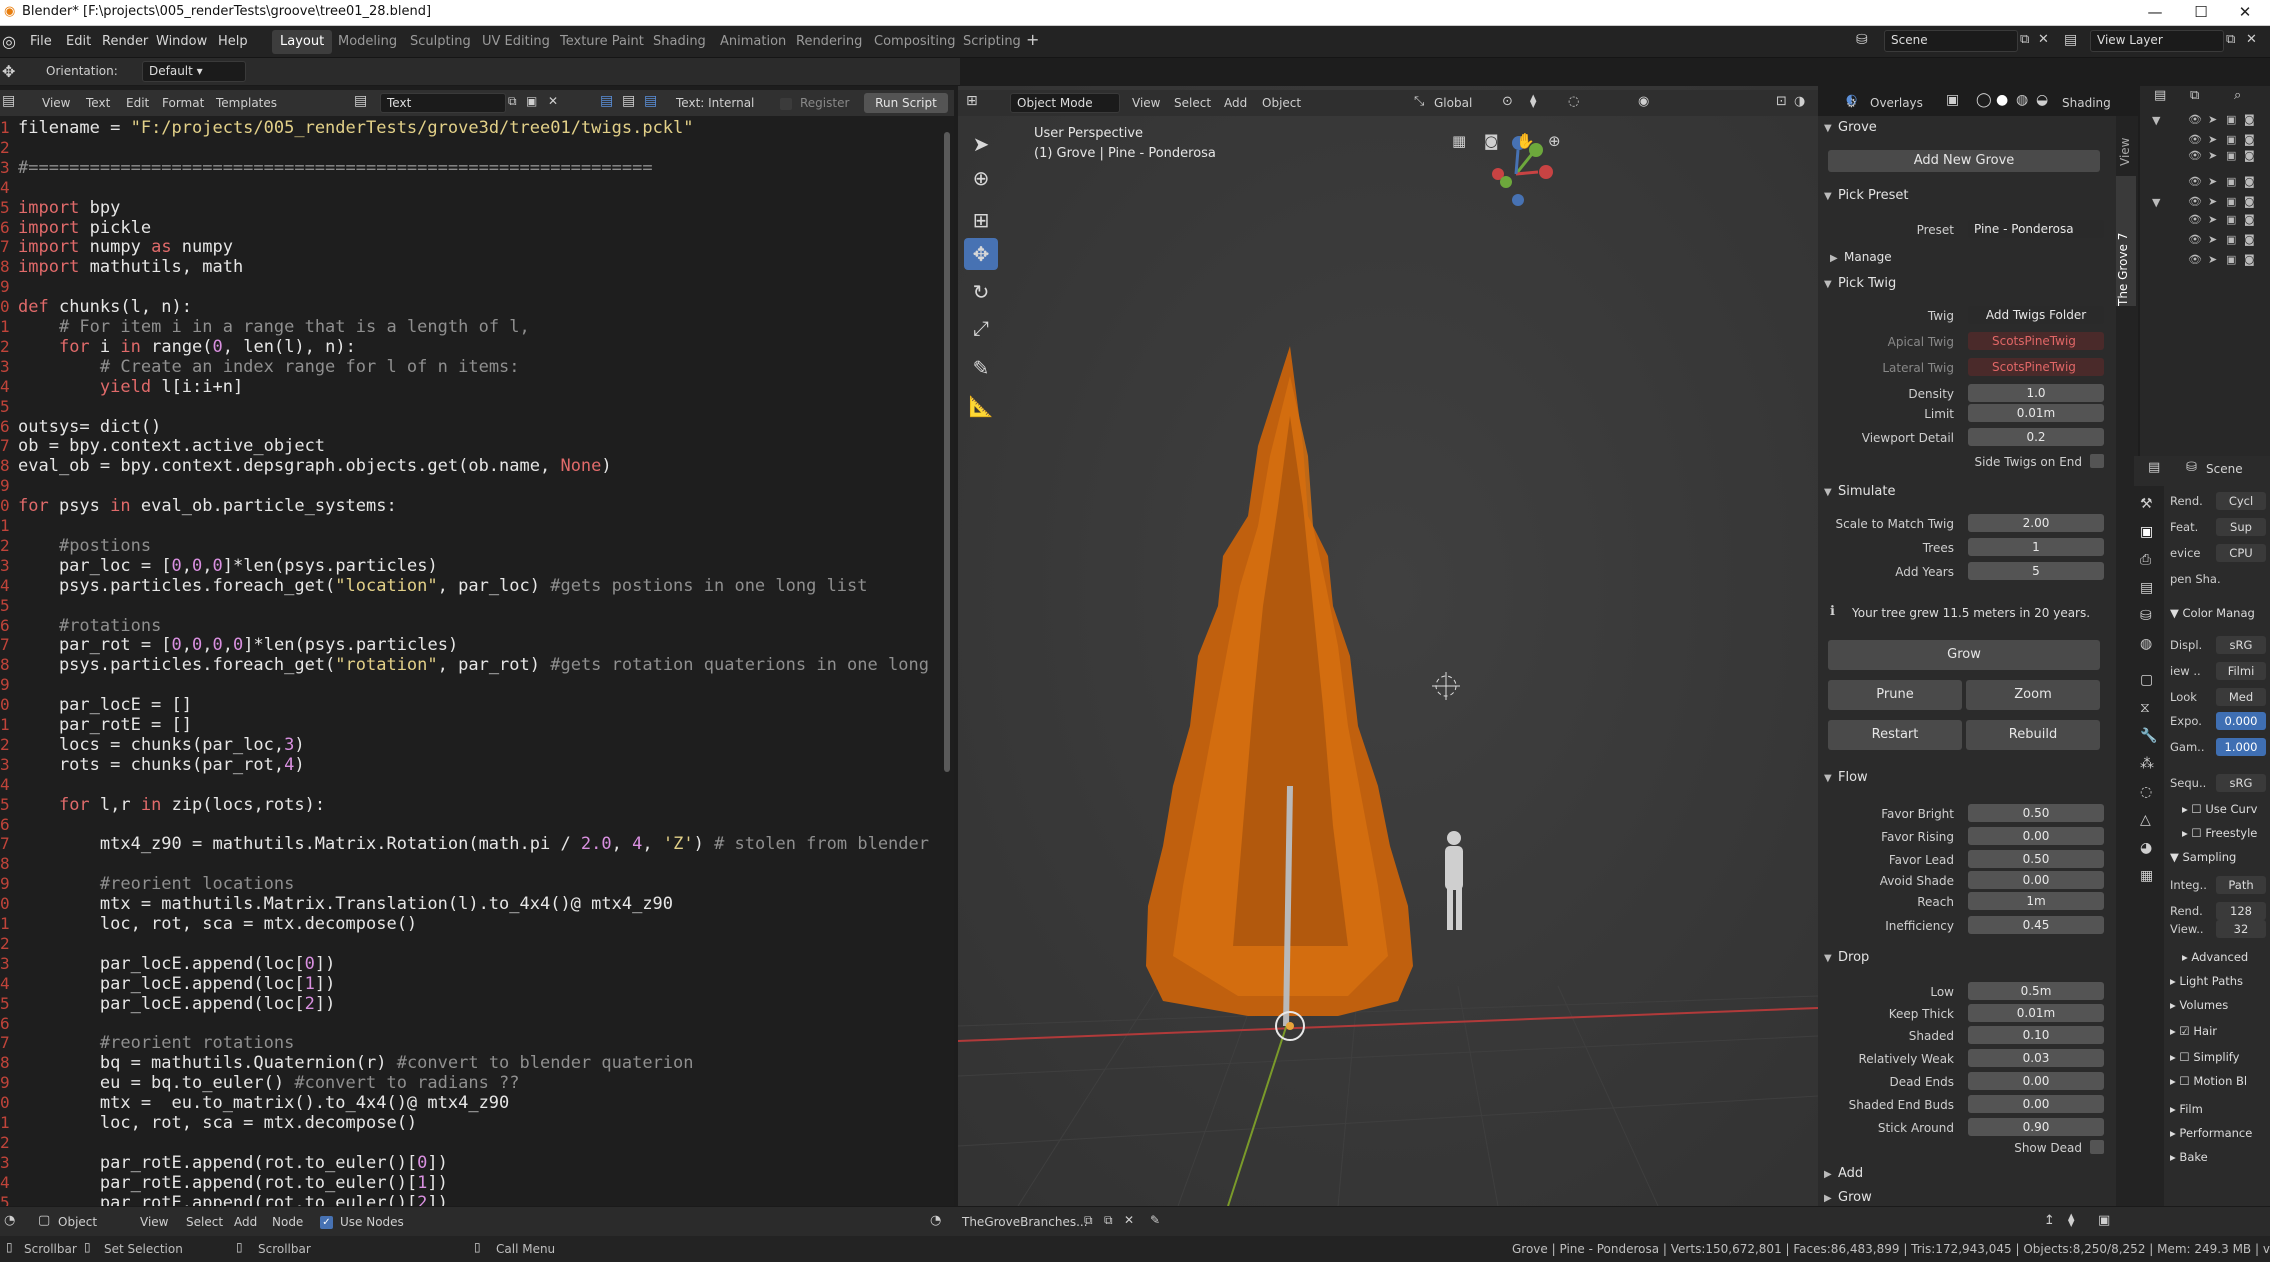 This screenshot has width=2270, height=1262. What do you see at coordinates (2146, 504) in the screenshot?
I see `tool-props-icon: ⚒` at bounding box center [2146, 504].